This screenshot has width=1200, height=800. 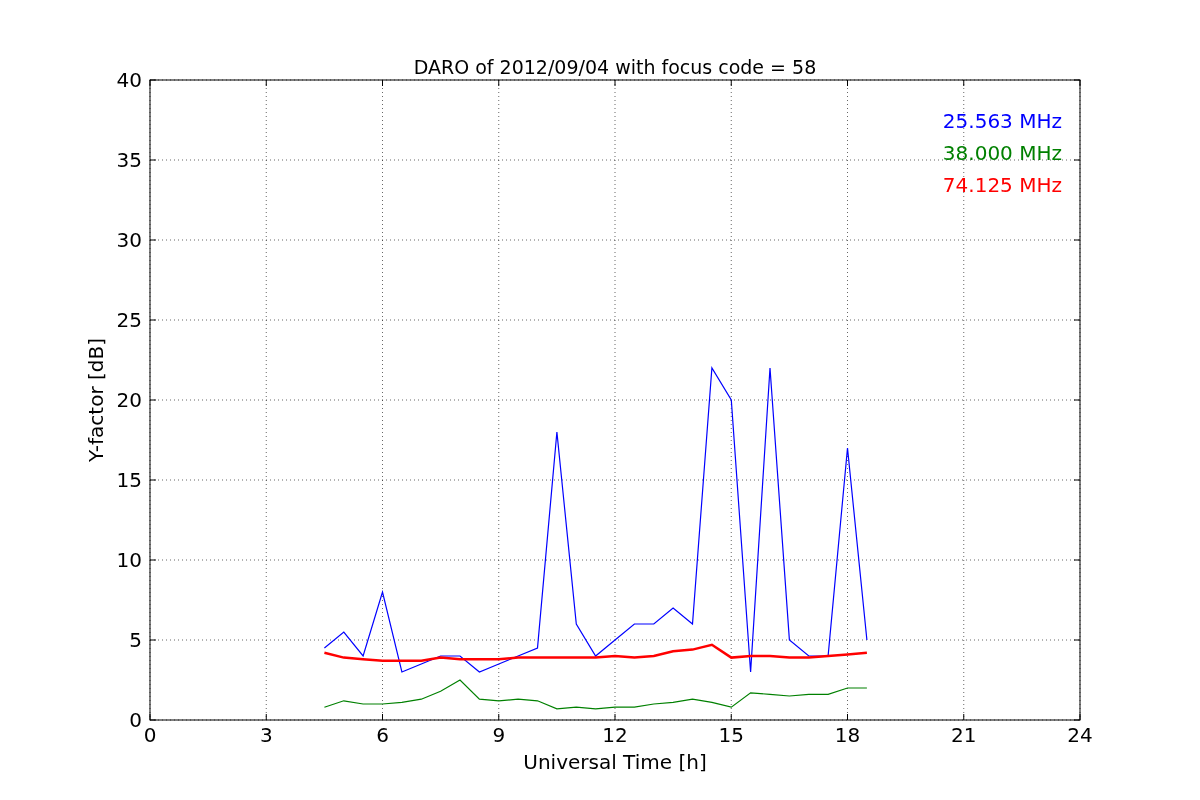 I want to click on x-tick-label: 0, so click(x=150, y=735).